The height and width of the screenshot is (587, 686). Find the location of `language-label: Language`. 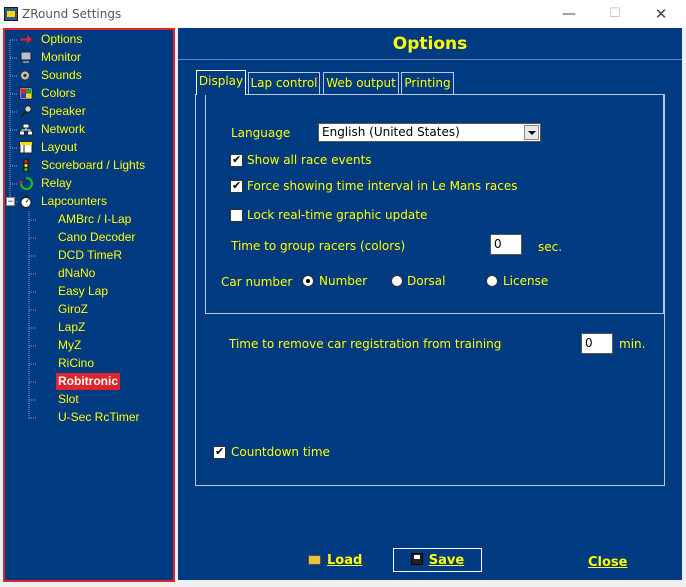

language-label: Language is located at coordinates (261, 133).